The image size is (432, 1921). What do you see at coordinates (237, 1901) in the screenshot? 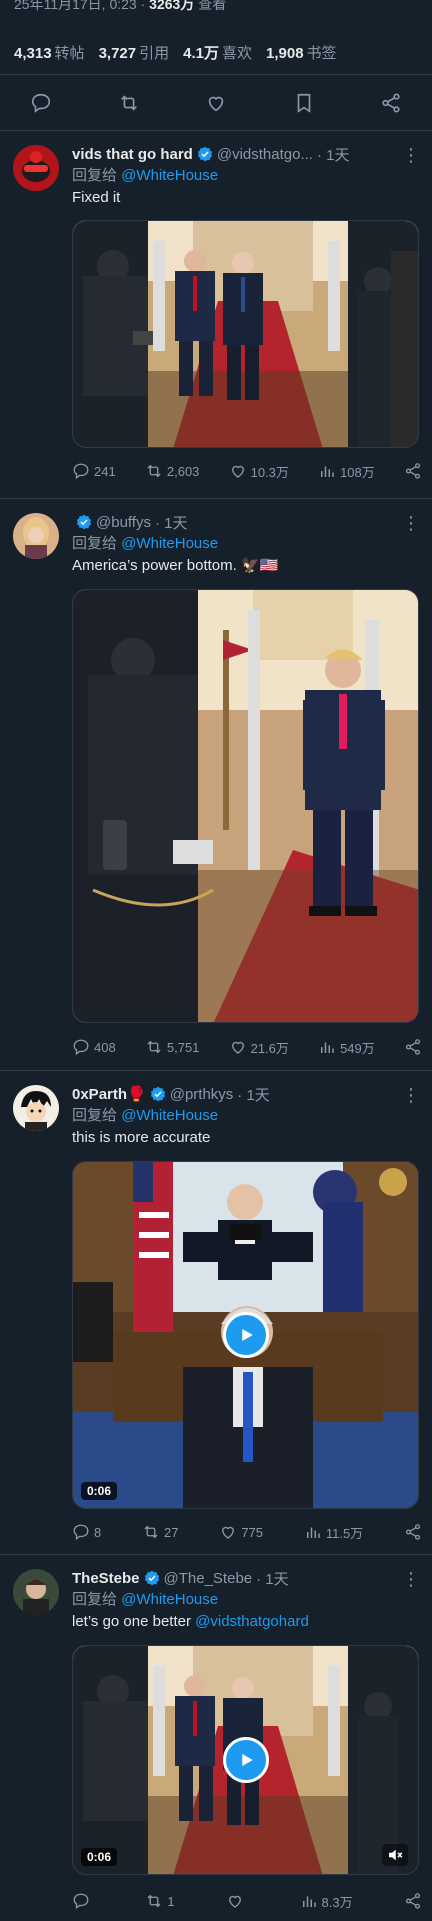
I see `like-button` at bounding box center [237, 1901].